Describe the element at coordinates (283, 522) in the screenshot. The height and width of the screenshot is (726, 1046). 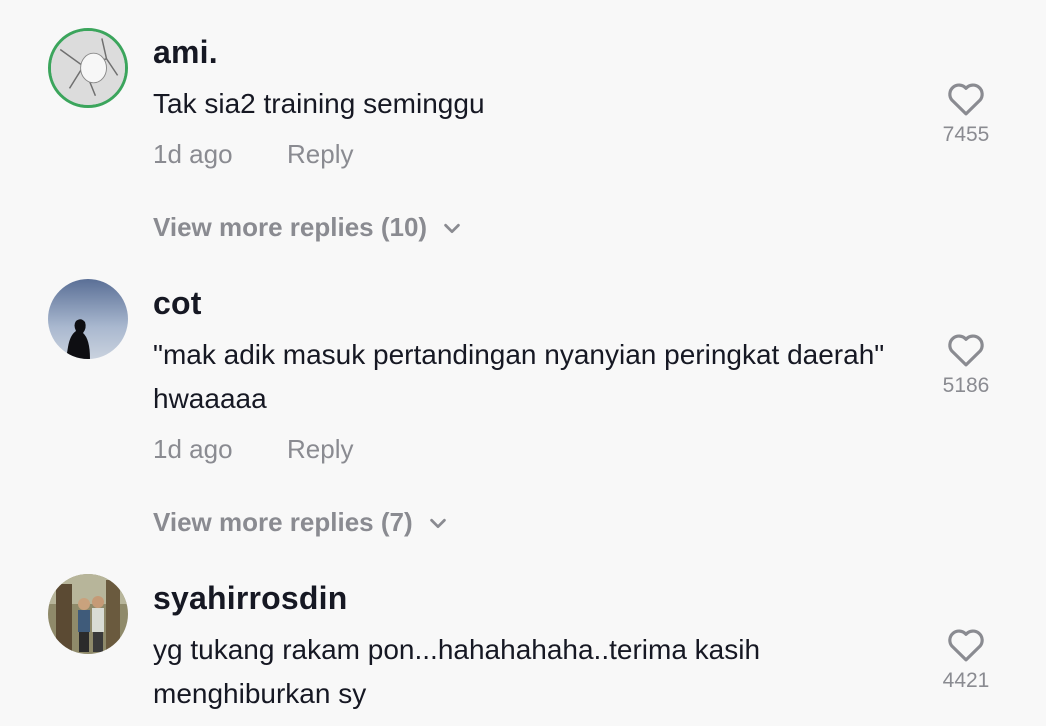
I see `view-more-label: View more replies (7)` at that location.